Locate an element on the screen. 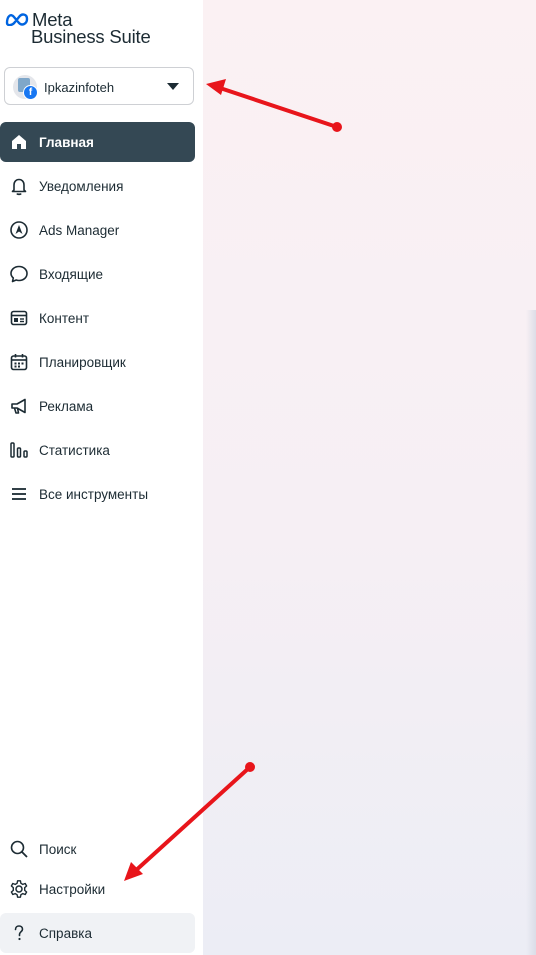 This screenshot has width=536, height=955. nav-item-inbox: Входящие is located at coordinates (97, 274).